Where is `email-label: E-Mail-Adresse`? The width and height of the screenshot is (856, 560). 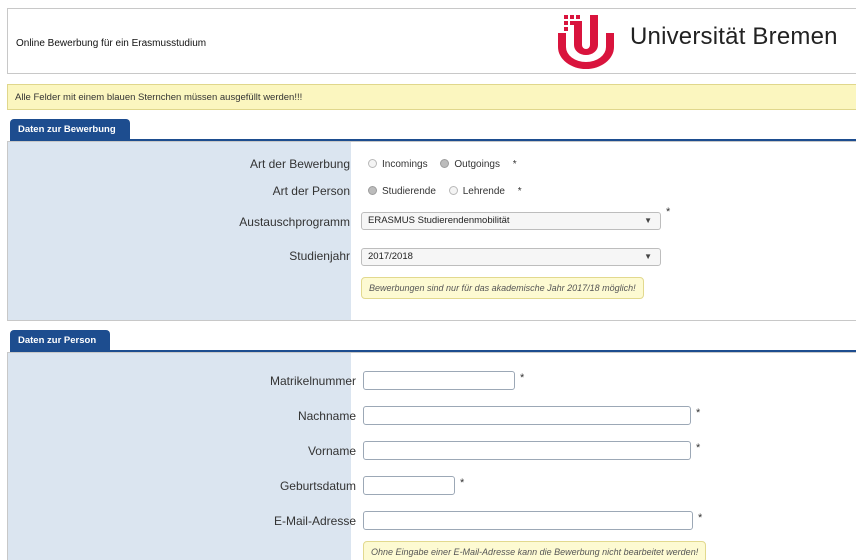
email-label: E-Mail-Adresse is located at coordinates (314, 521).